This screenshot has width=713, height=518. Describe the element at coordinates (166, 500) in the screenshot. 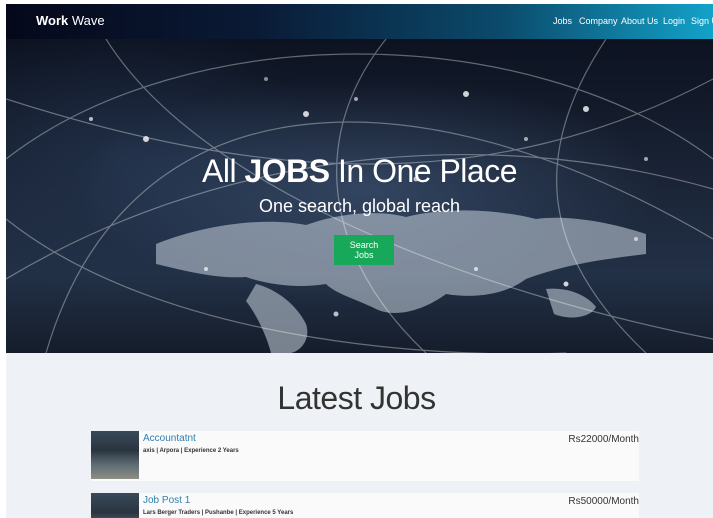

I see `job-title: Job Post 1` at that location.